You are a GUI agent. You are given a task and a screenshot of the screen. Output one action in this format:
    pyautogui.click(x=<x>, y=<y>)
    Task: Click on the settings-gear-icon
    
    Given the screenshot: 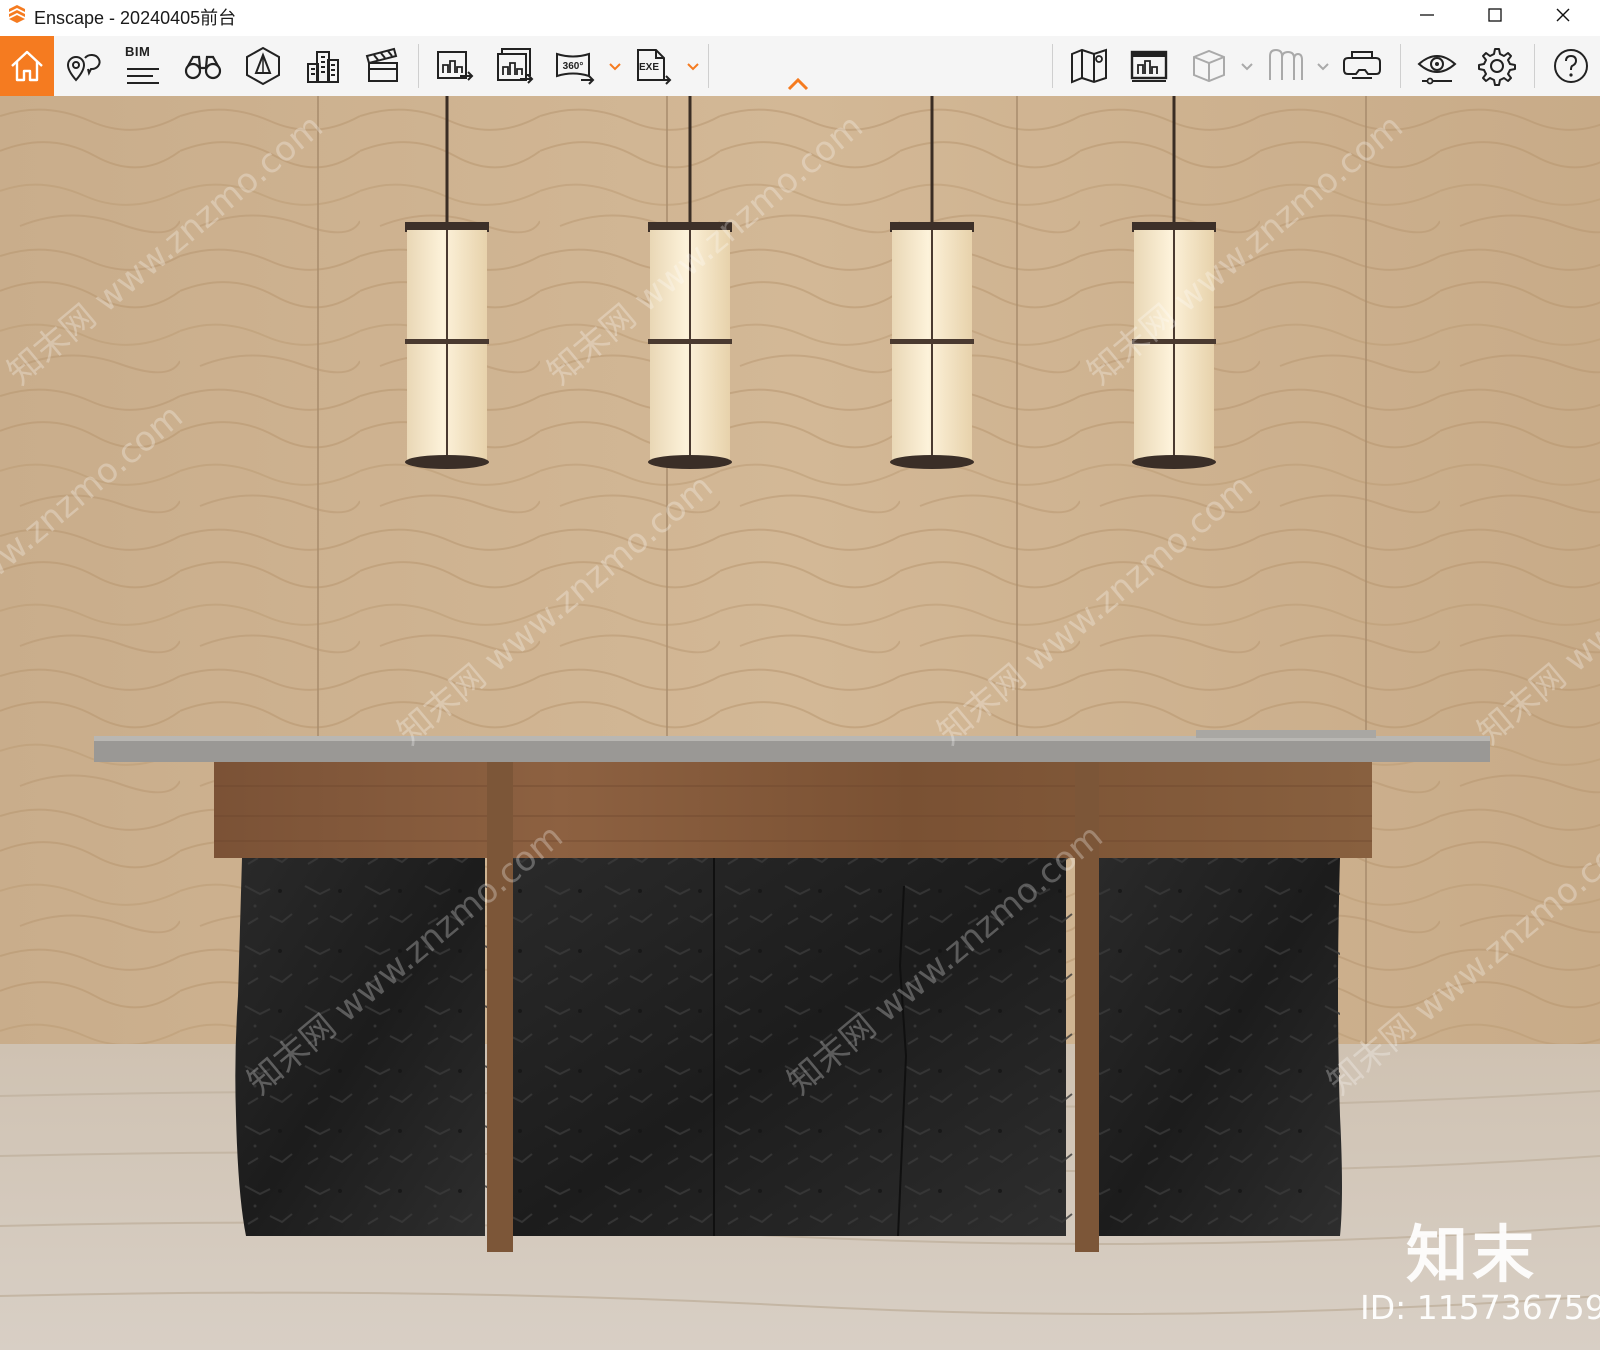 What is the action you would take?
    pyautogui.click(x=1497, y=67)
    